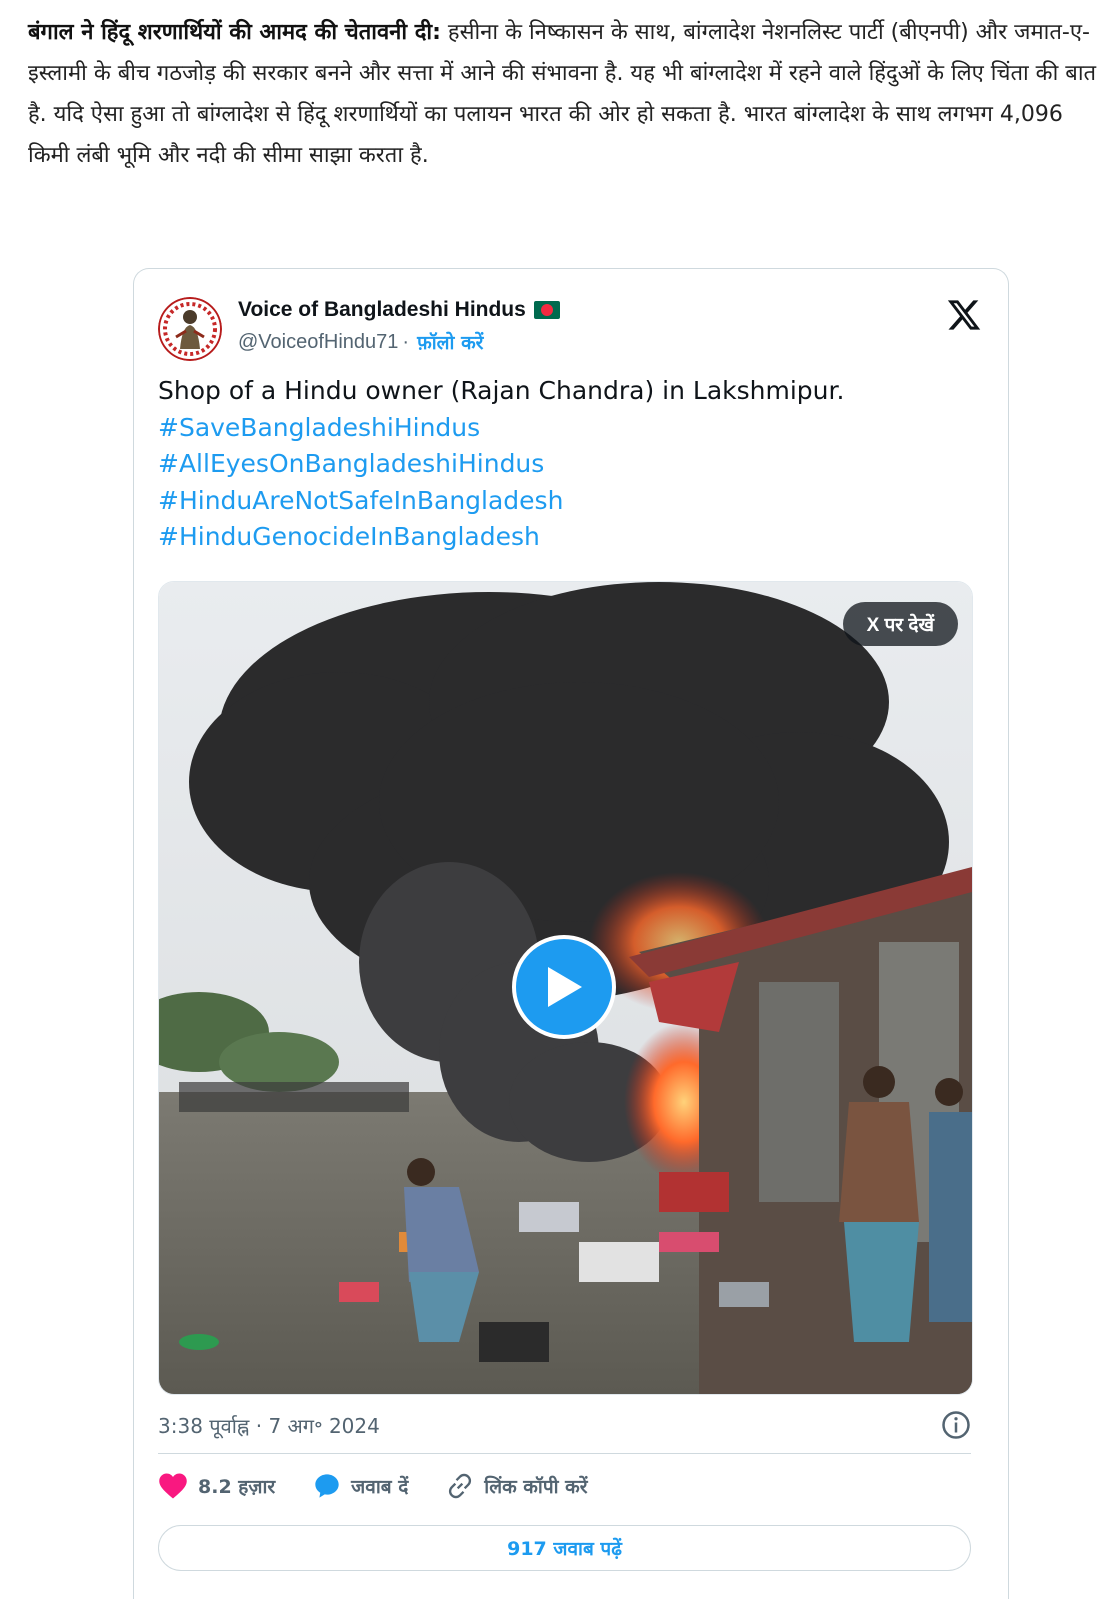 Image resolution: width=1113 pixels, height=1599 pixels. Describe the element at coordinates (564, 1453) in the screenshot. I see `divider` at that location.